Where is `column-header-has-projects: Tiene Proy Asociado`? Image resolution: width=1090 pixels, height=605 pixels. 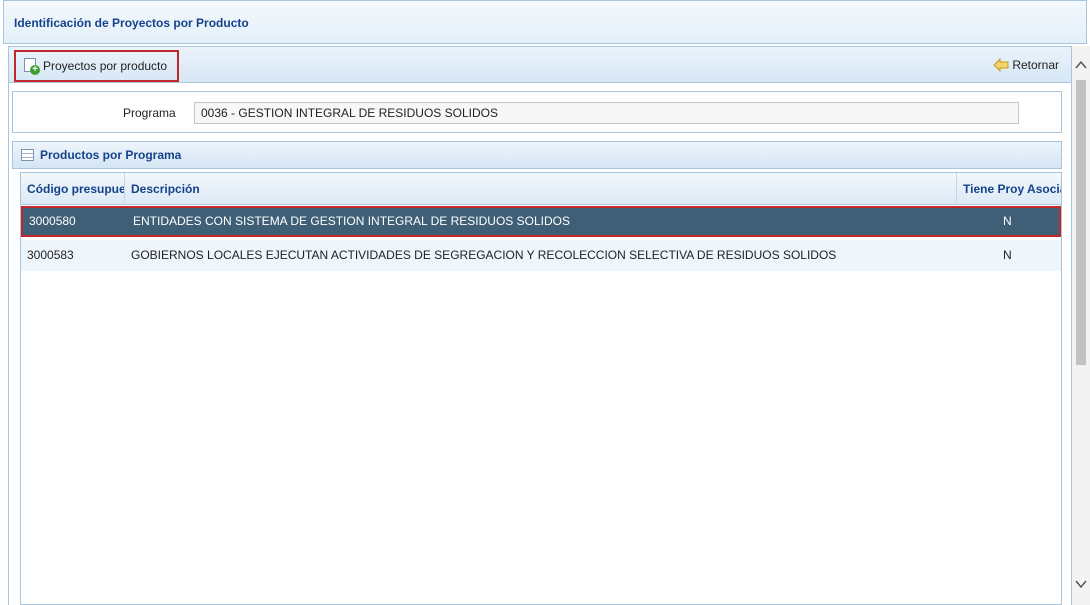 column-header-has-projects: Tiene Proy Asociado is located at coordinates (1009, 189).